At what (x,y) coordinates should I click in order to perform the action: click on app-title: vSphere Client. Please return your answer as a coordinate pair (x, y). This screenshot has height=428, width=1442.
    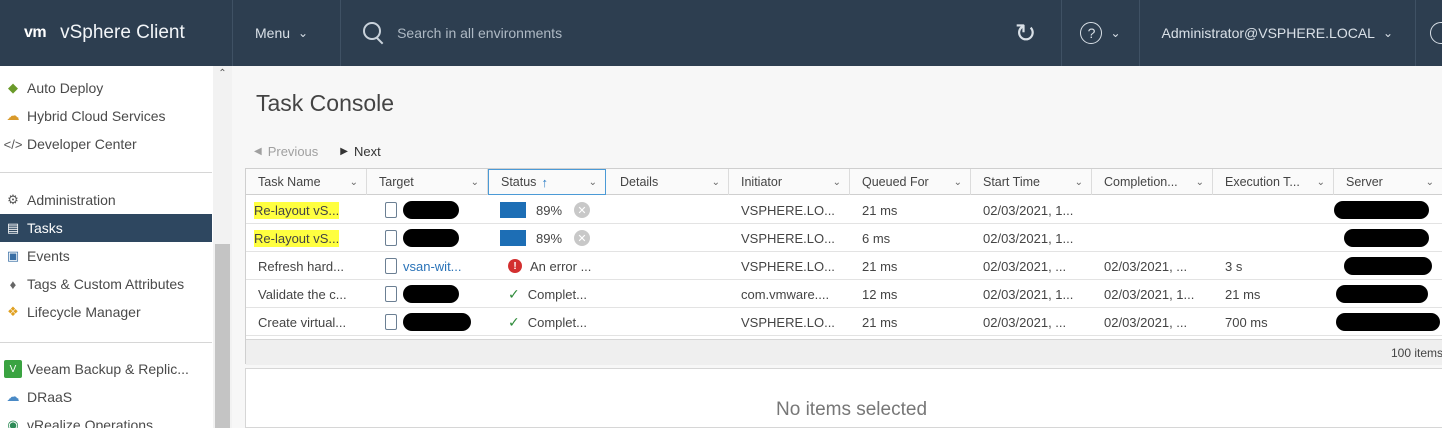
    Looking at the image, I should click on (122, 32).